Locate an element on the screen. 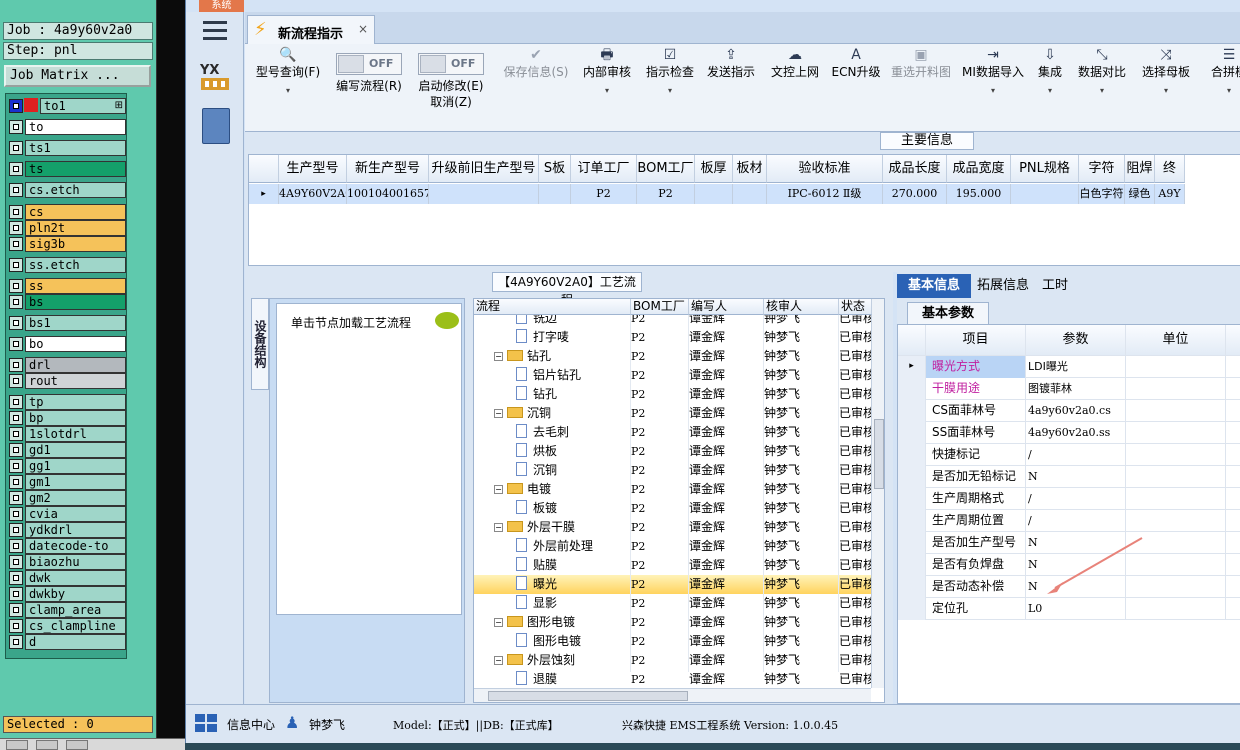 This screenshot has width=1240, height=750. layer-row: ts1 is located at coordinates (67, 148).